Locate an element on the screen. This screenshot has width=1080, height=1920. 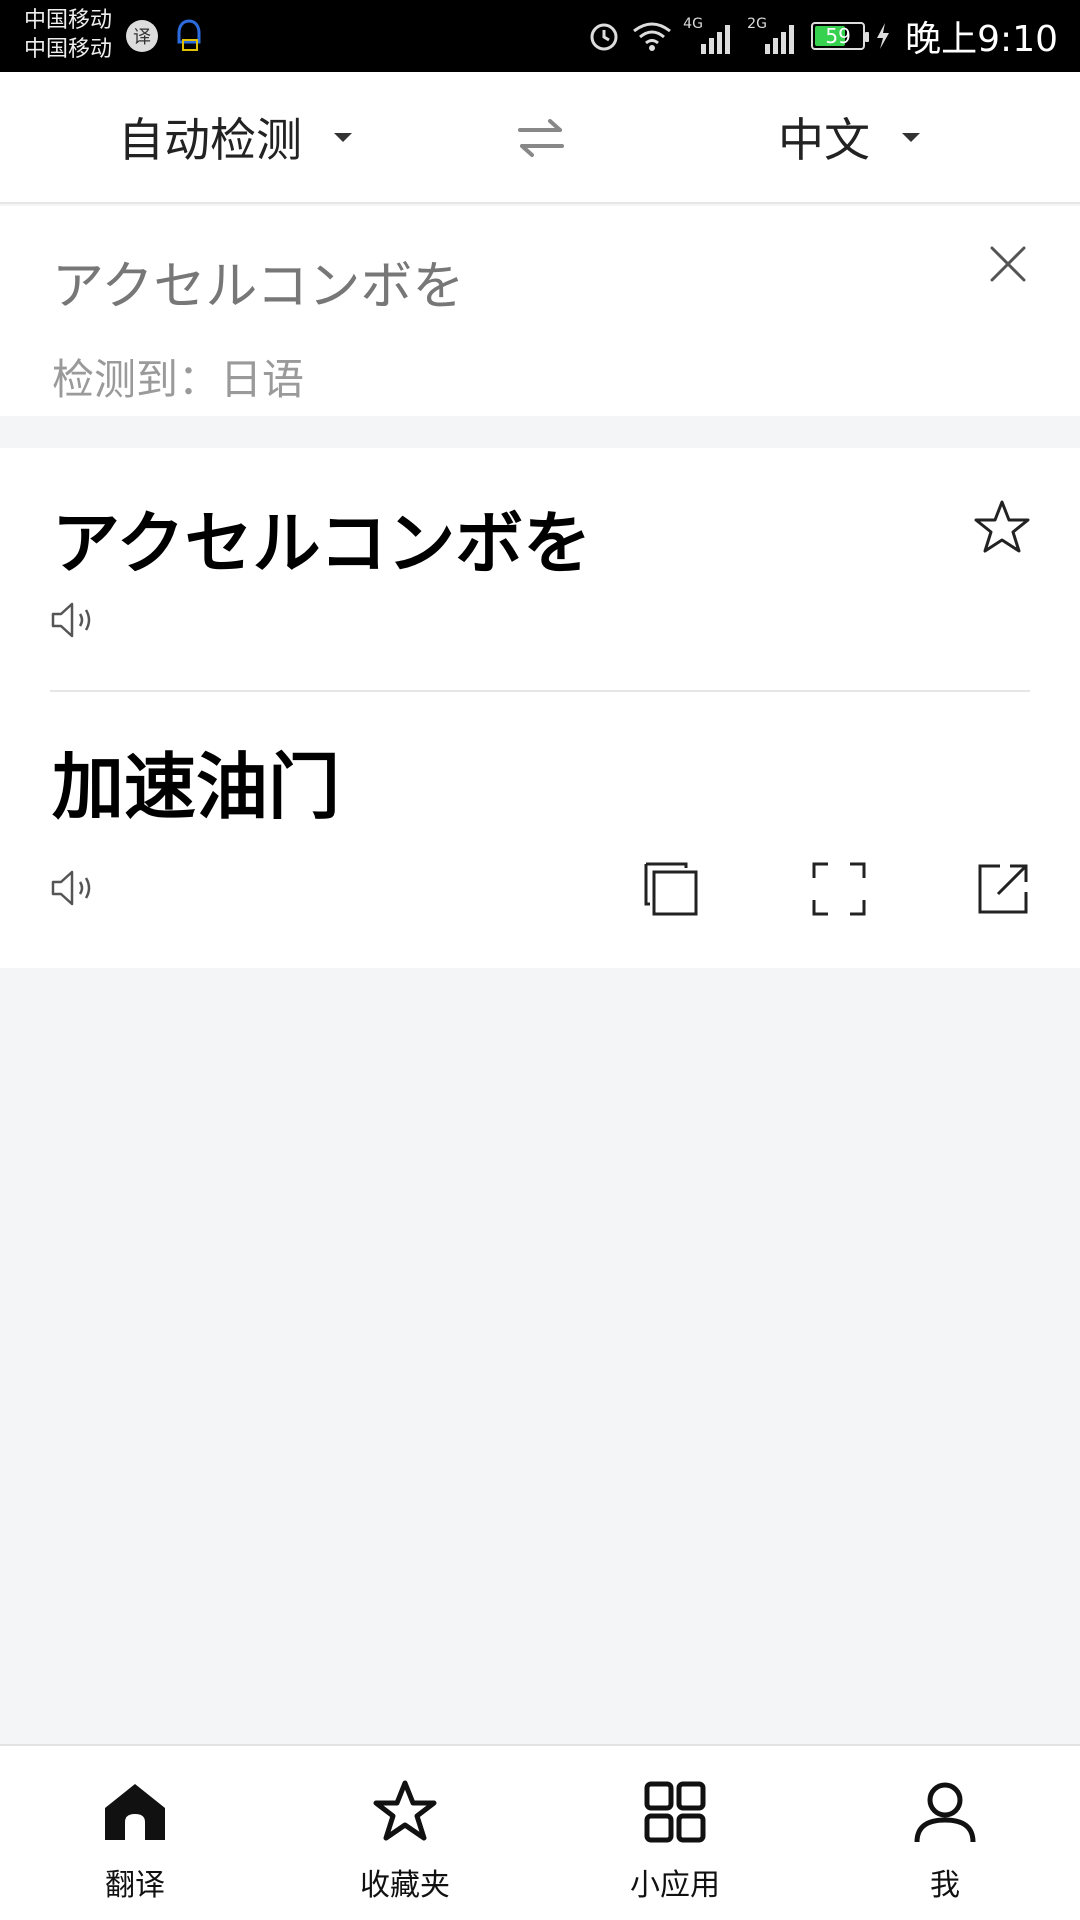
nav-label: 小应用 is located at coordinates (675, 1885).